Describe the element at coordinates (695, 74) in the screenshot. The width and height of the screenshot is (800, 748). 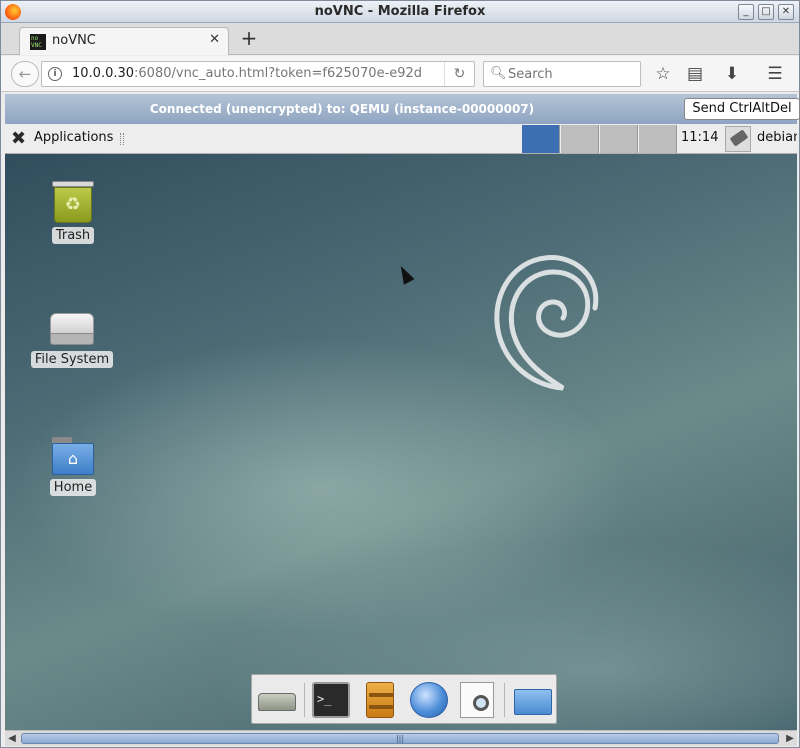
I see `reading-list-icon: ▤` at that location.